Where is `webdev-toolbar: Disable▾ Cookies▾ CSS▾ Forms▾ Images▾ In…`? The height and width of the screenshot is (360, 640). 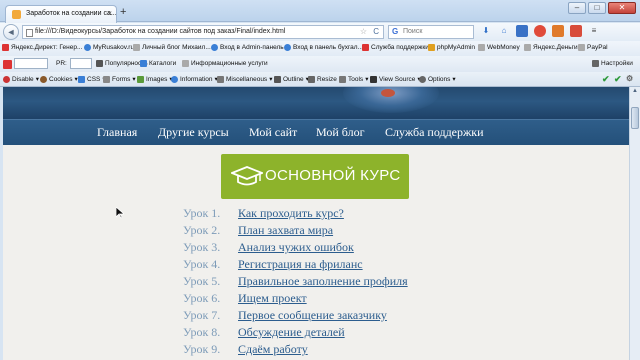
webdev-toolbar: Disable▾ Cookies▾ CSS▾ Forms▾ Images▾ In… is located at coordinates (320, 79).